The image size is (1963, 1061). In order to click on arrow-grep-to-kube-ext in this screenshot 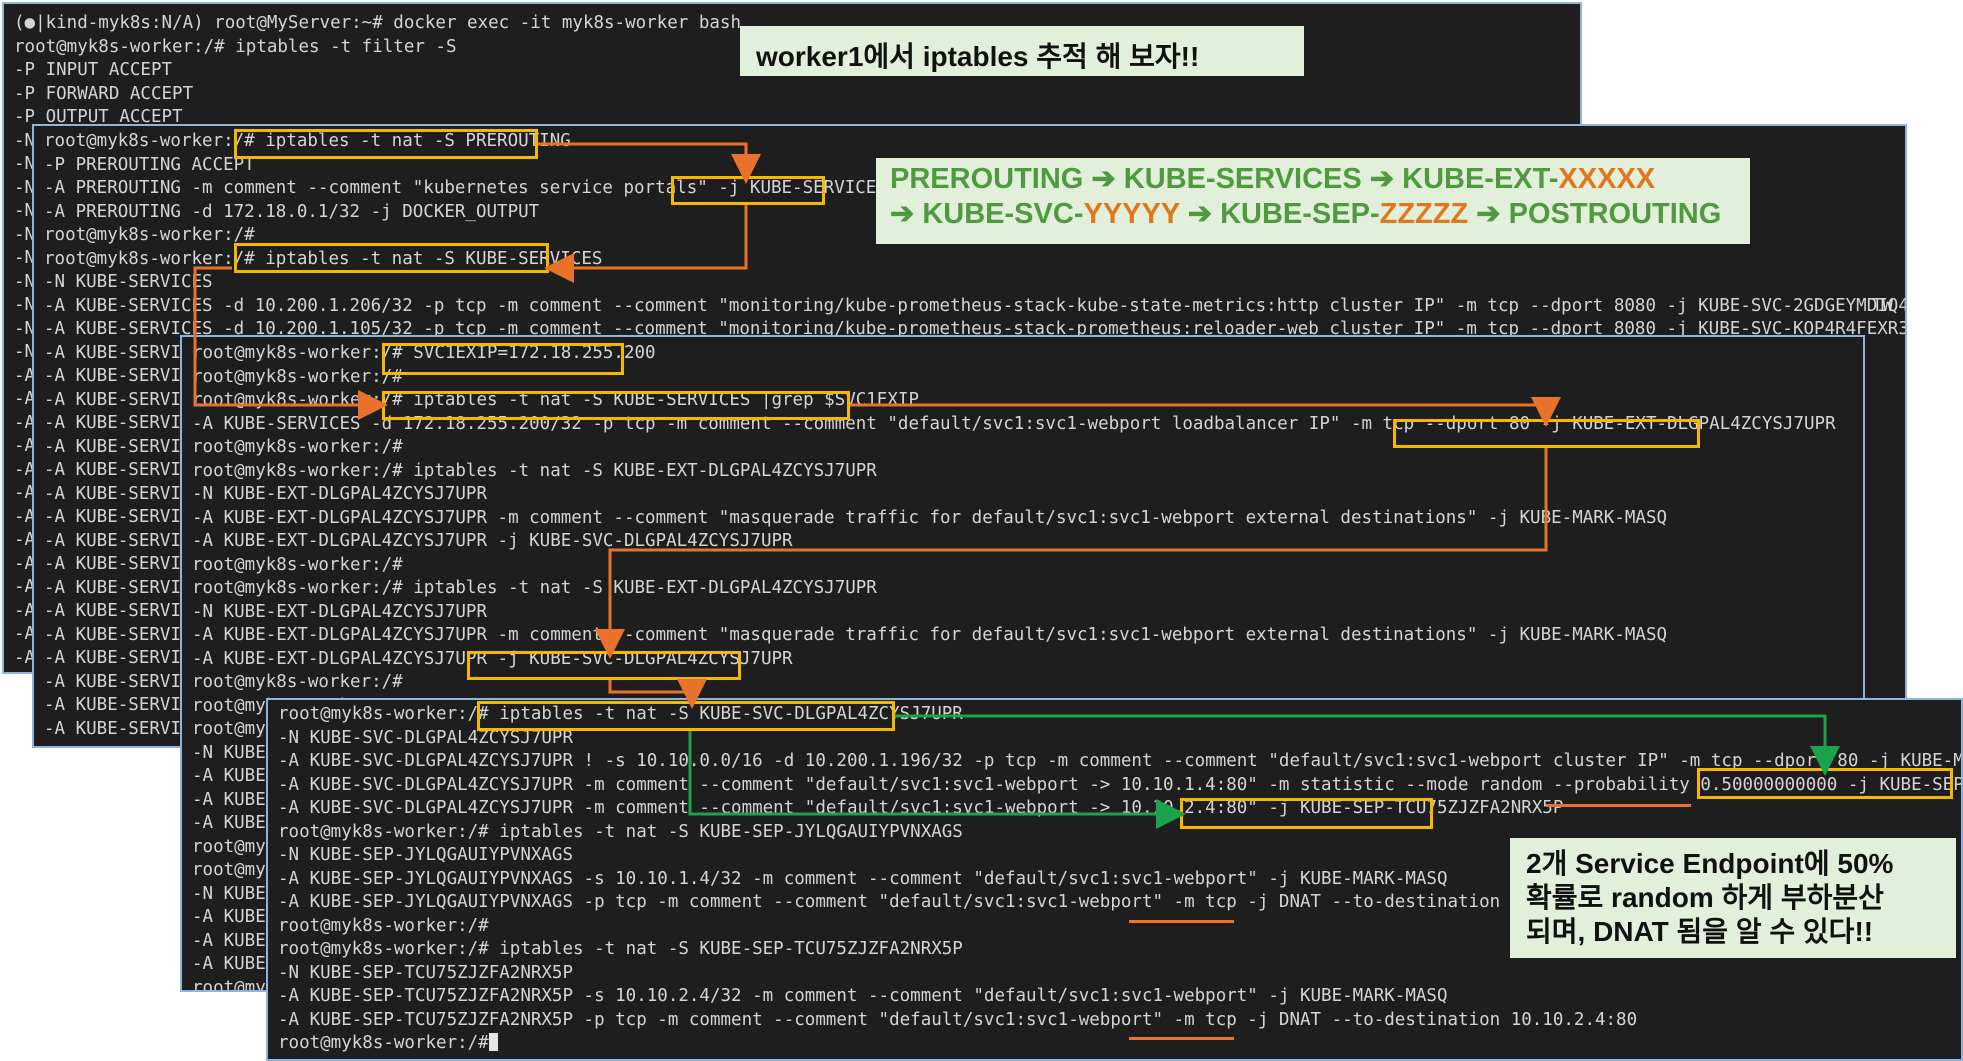, I will do `click(1205, 412)`.